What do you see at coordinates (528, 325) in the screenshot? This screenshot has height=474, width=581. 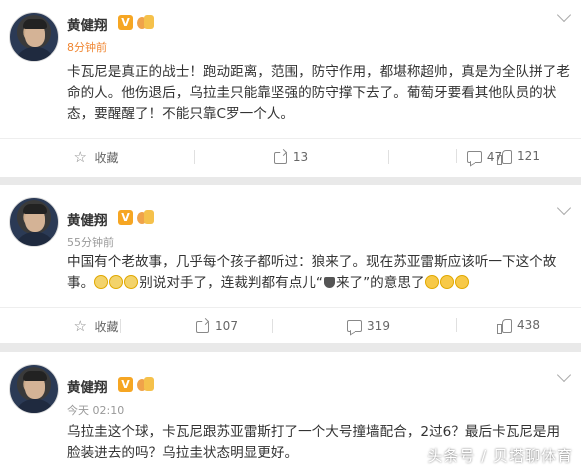 I see `like-count: 438` at bounding box center [528, 325].